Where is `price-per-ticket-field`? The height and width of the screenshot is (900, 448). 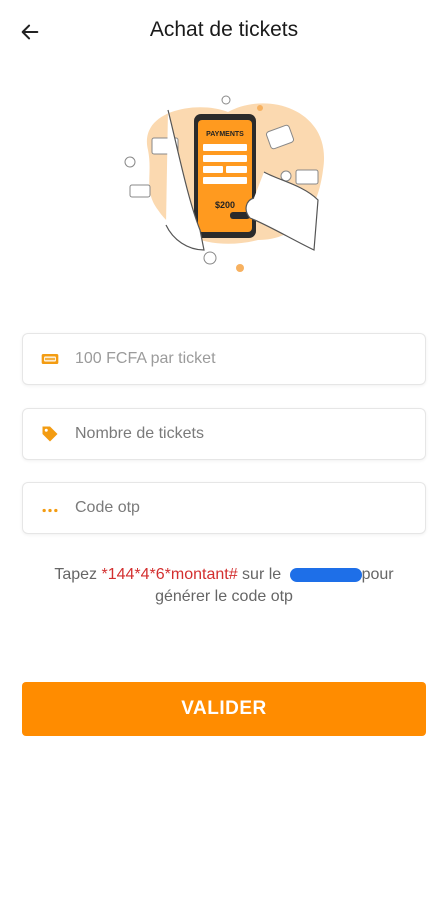 price-per-ticket-field is located at coordinates (224, 359).